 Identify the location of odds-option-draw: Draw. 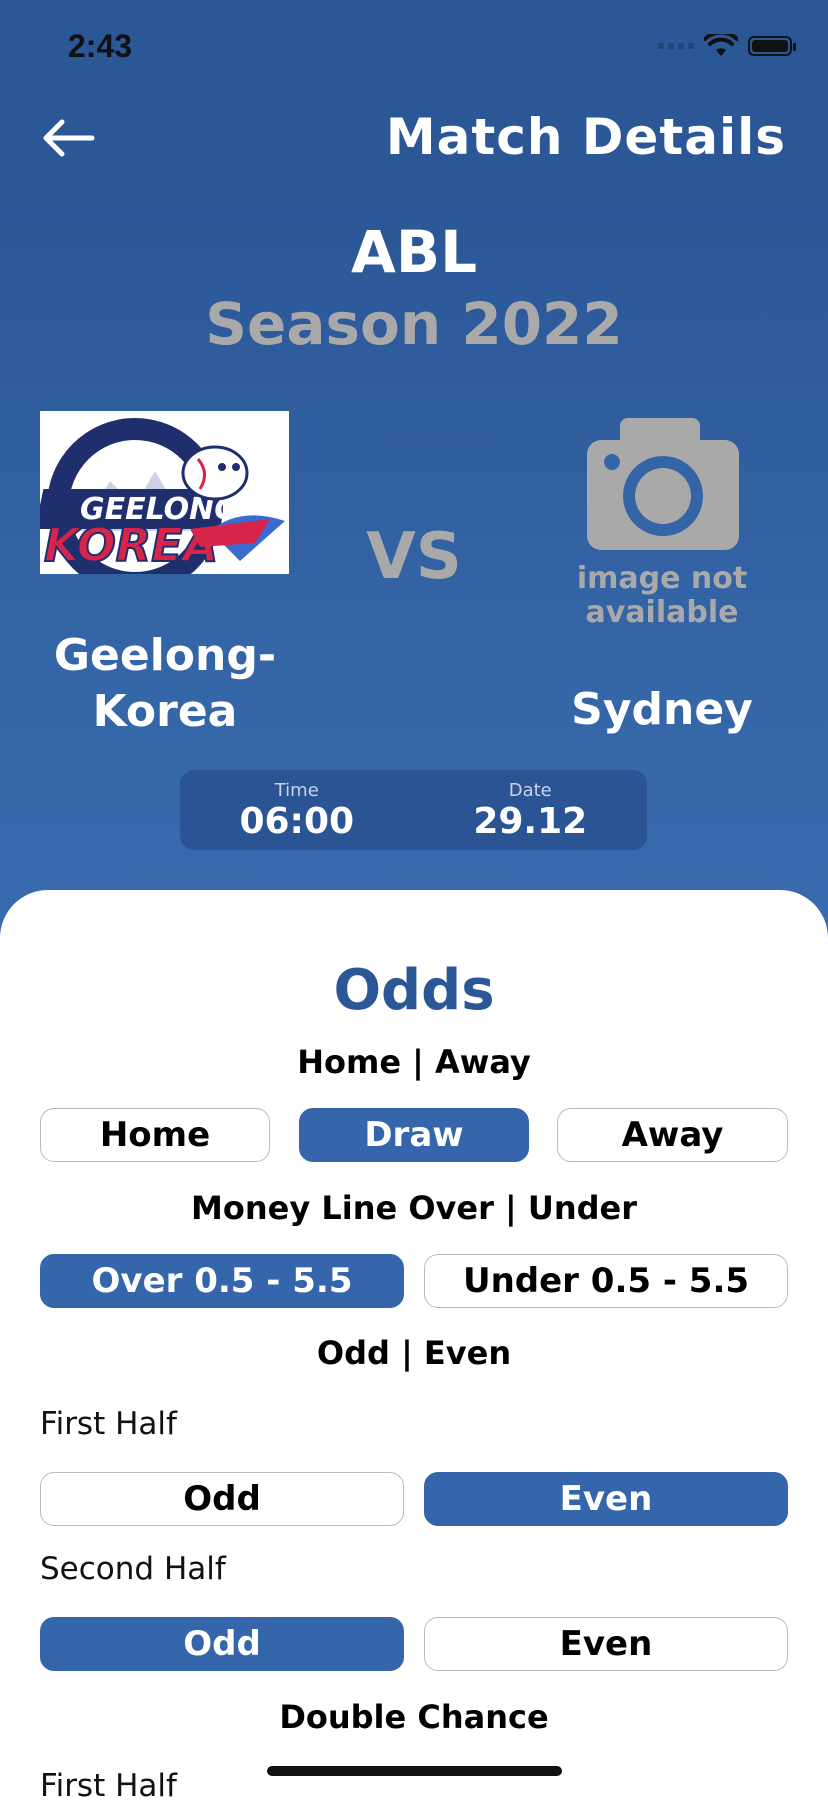
(414, 1135).